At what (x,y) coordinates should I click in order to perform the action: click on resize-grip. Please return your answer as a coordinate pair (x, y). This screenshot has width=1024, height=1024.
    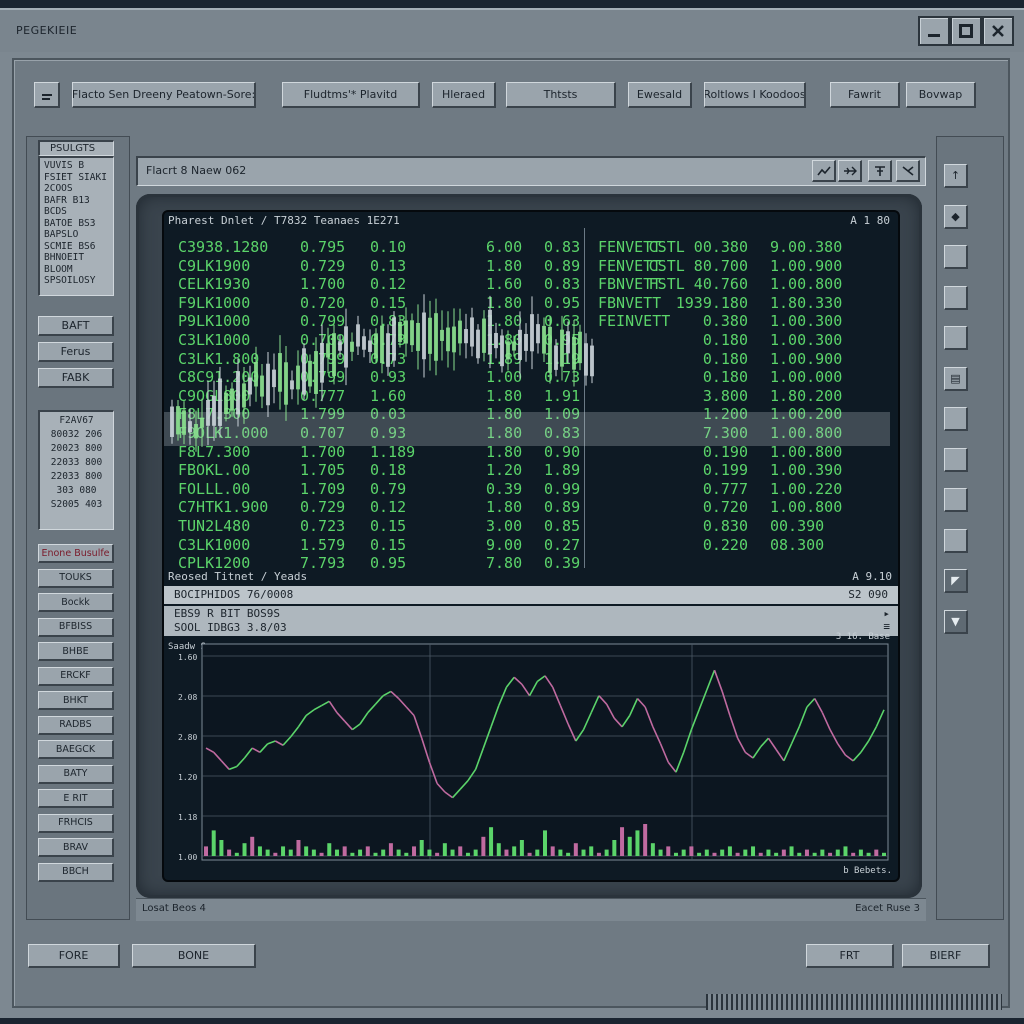
    Looking at the image, I should click on (854, 1002).